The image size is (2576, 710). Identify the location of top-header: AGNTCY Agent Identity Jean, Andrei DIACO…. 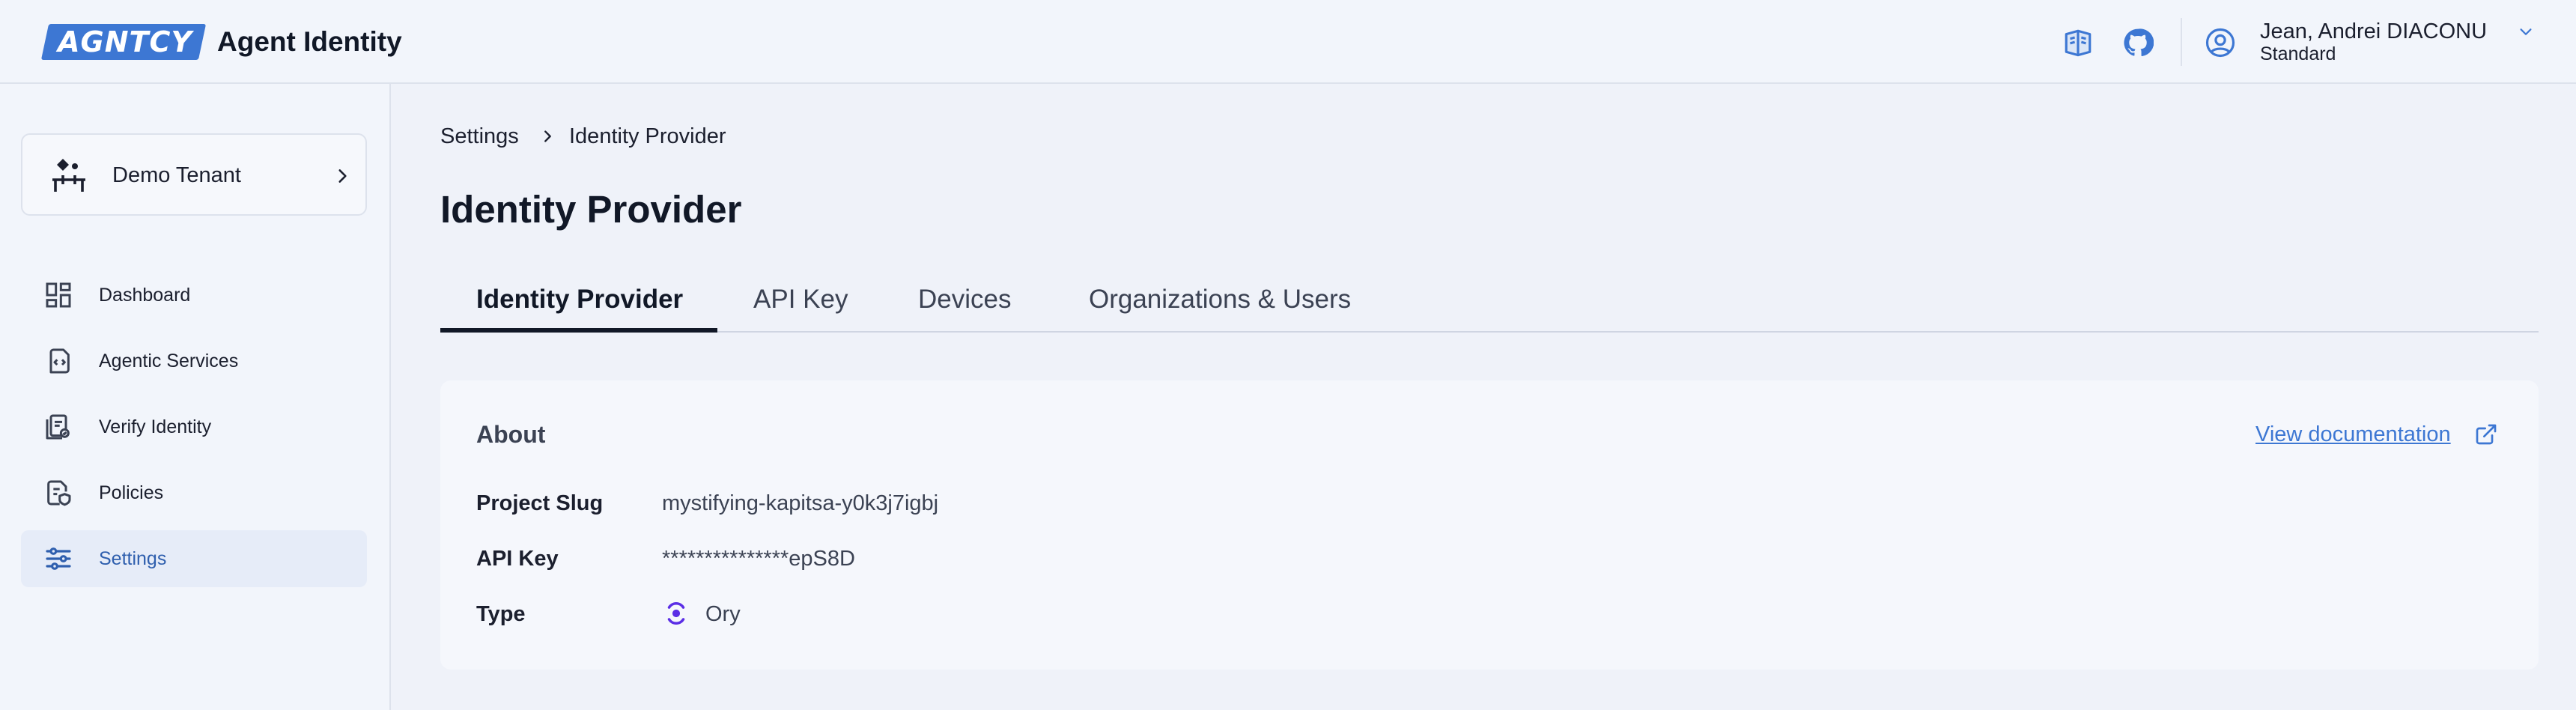
(1288, 42).